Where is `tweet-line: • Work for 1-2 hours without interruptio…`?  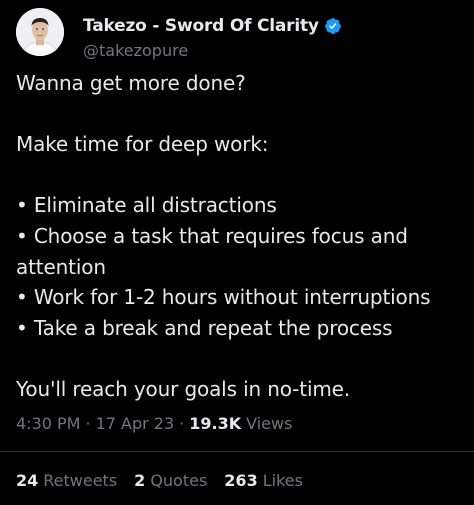
tweet-line: • Work for 1-2 hours without interruptio… is located at coordinates (223, 297).